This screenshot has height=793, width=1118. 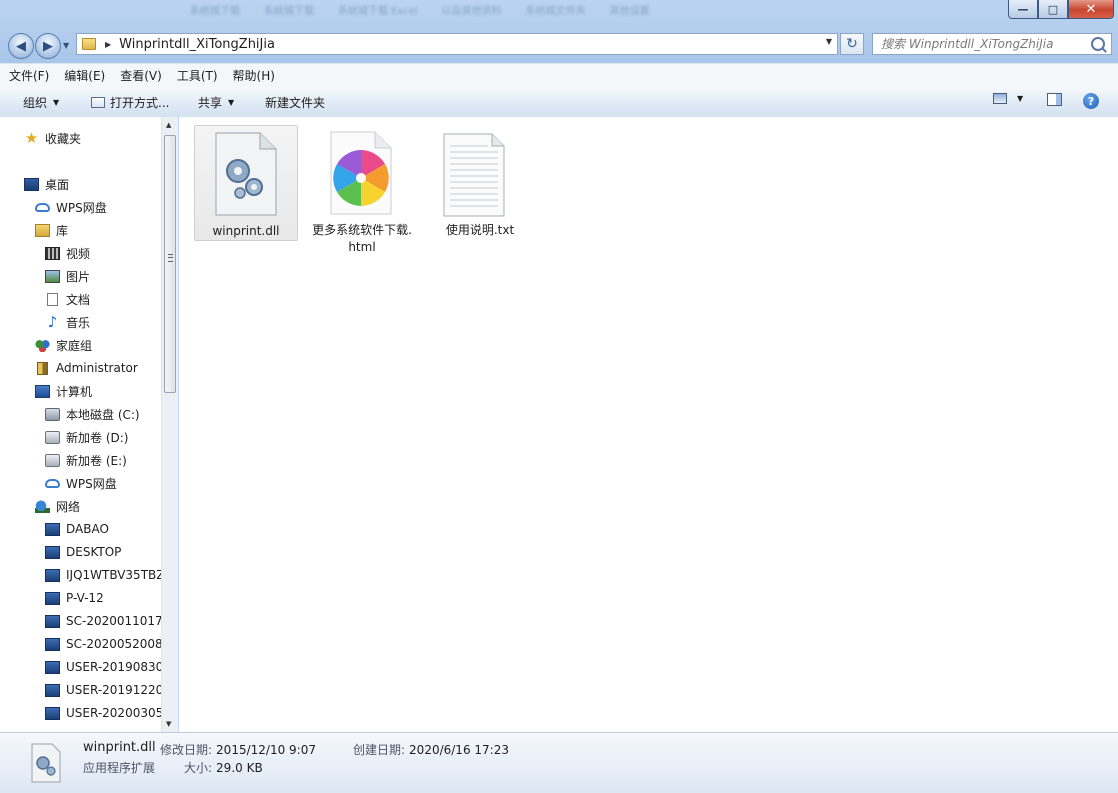 I want to click on file-name: 更多系统软件下载.html, so click(x=362, y=238).